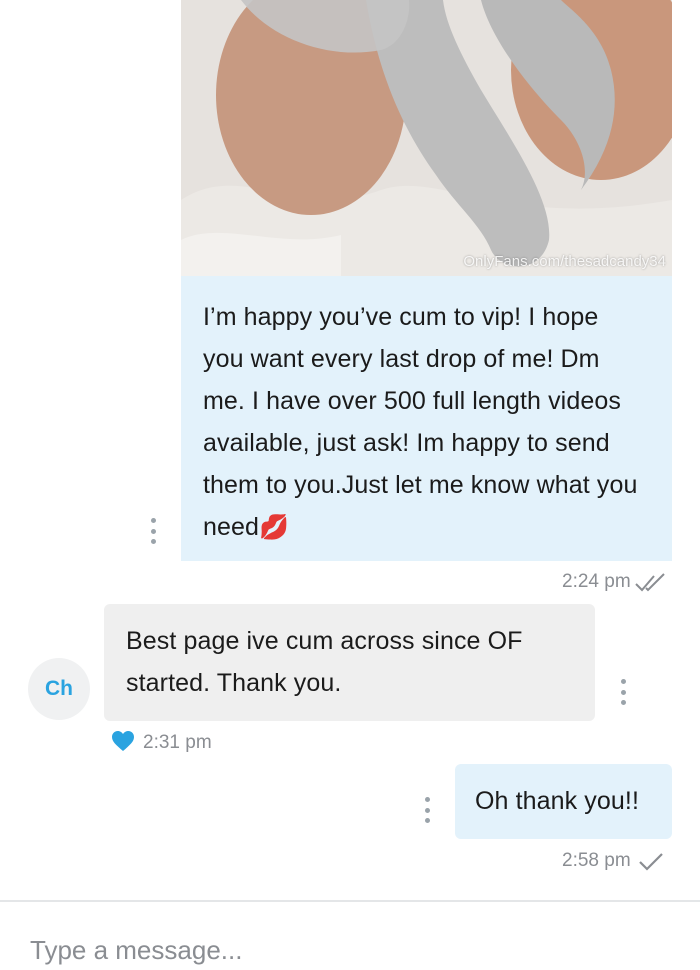  Describe the element at coordinates (650, 582) in the screenshot. I see `double-check-icon` at that location.